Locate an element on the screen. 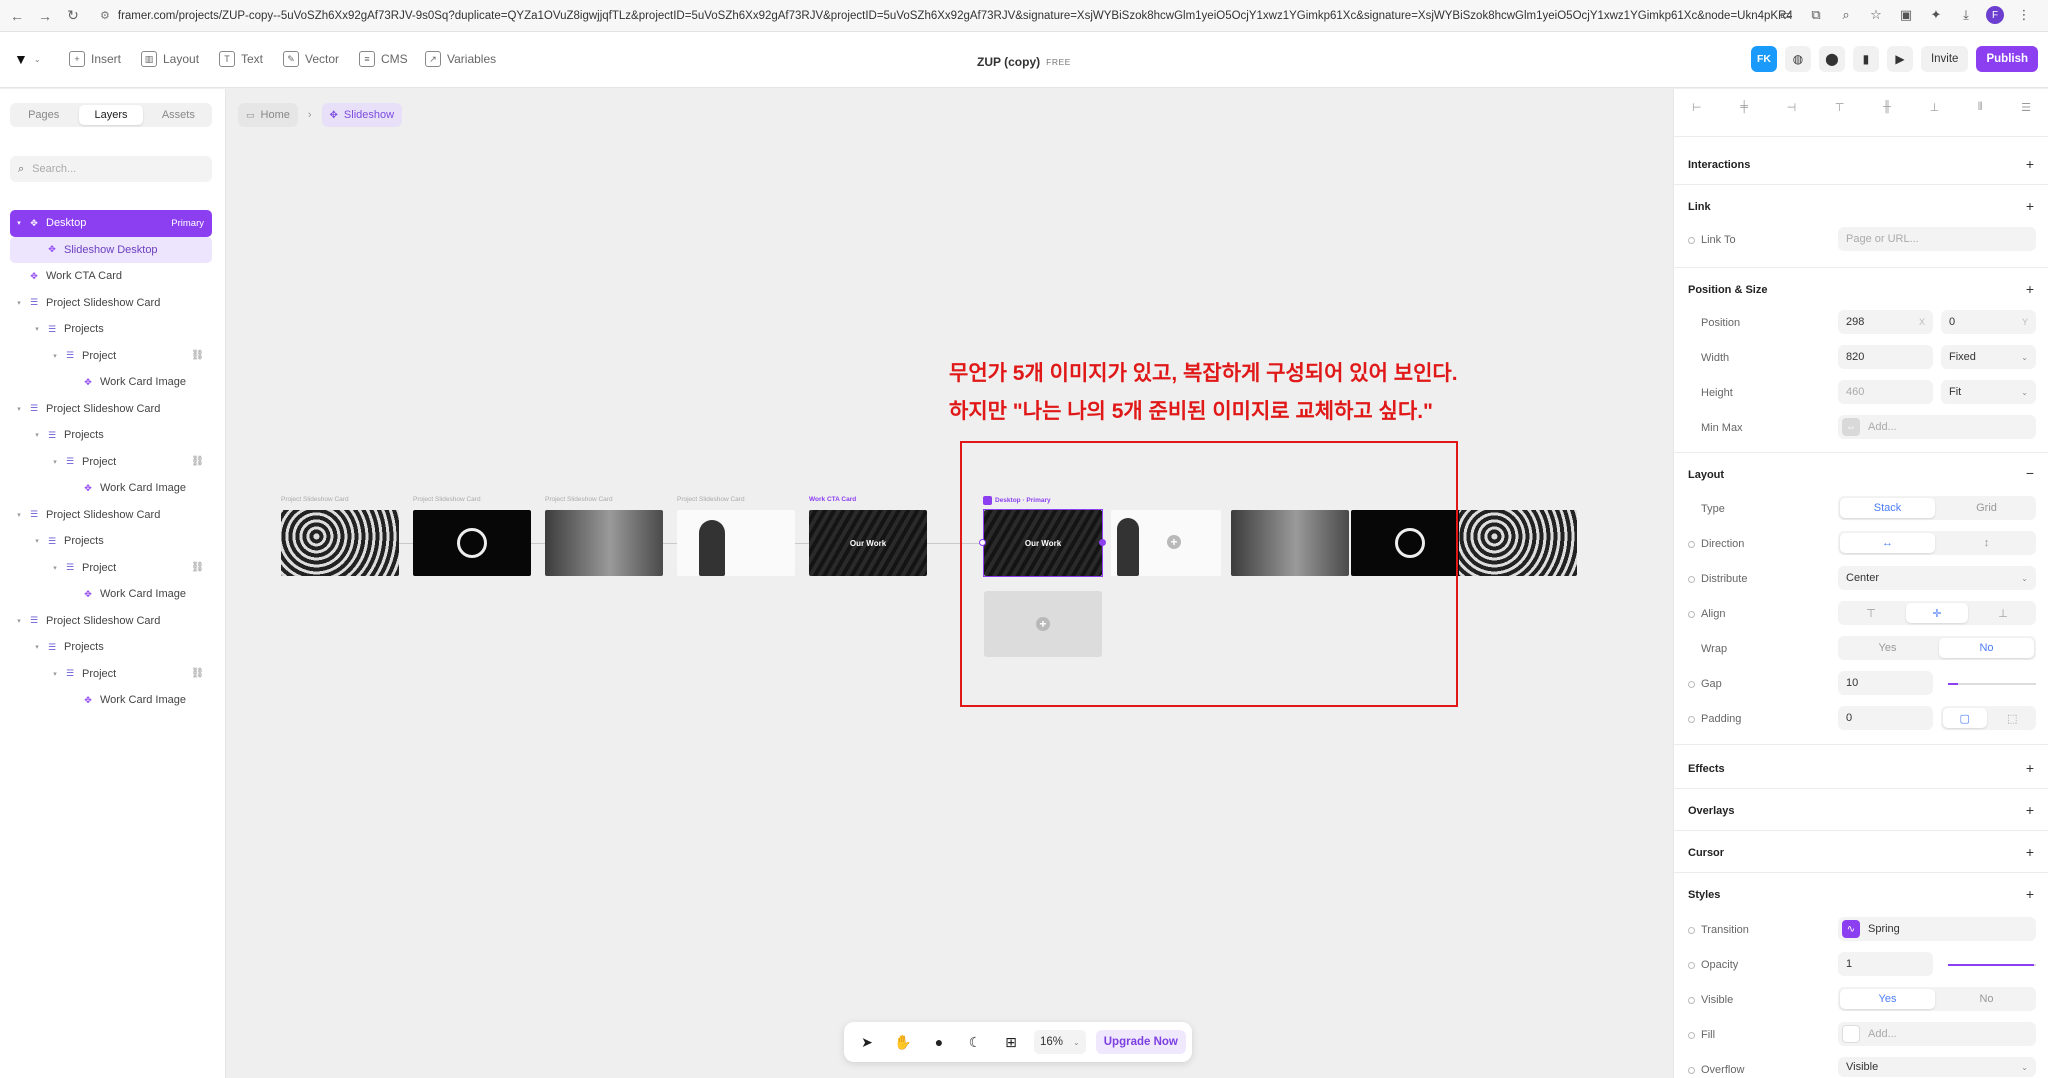 The height and width of the screenshot is (1078, 2048). remove-layout-icon: − is located at coordinates (2030, 473).